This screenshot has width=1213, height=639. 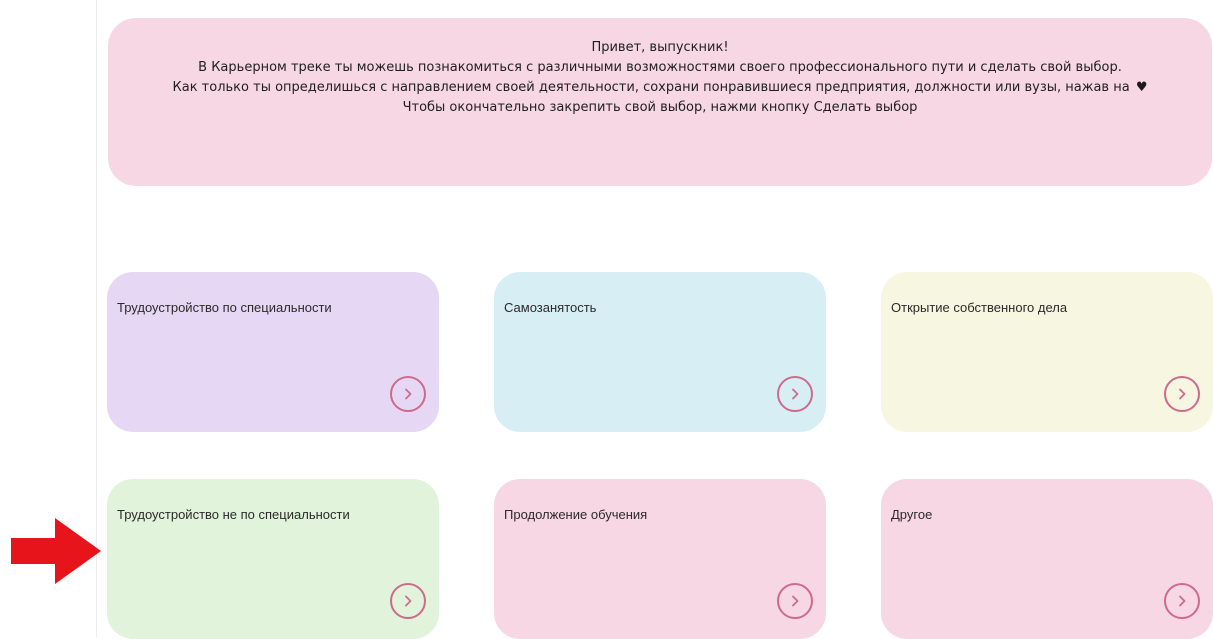 I want to click on card-other: Другое, so click(x=1047, y=559).